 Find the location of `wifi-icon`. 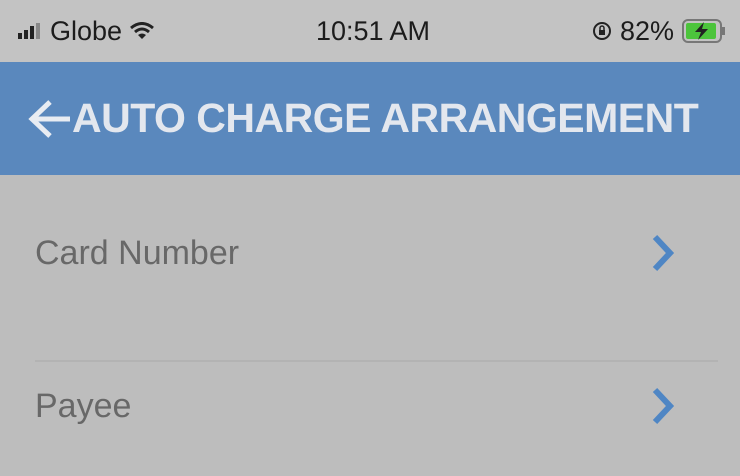

wifi-icon is located at coordinates (142, 31).